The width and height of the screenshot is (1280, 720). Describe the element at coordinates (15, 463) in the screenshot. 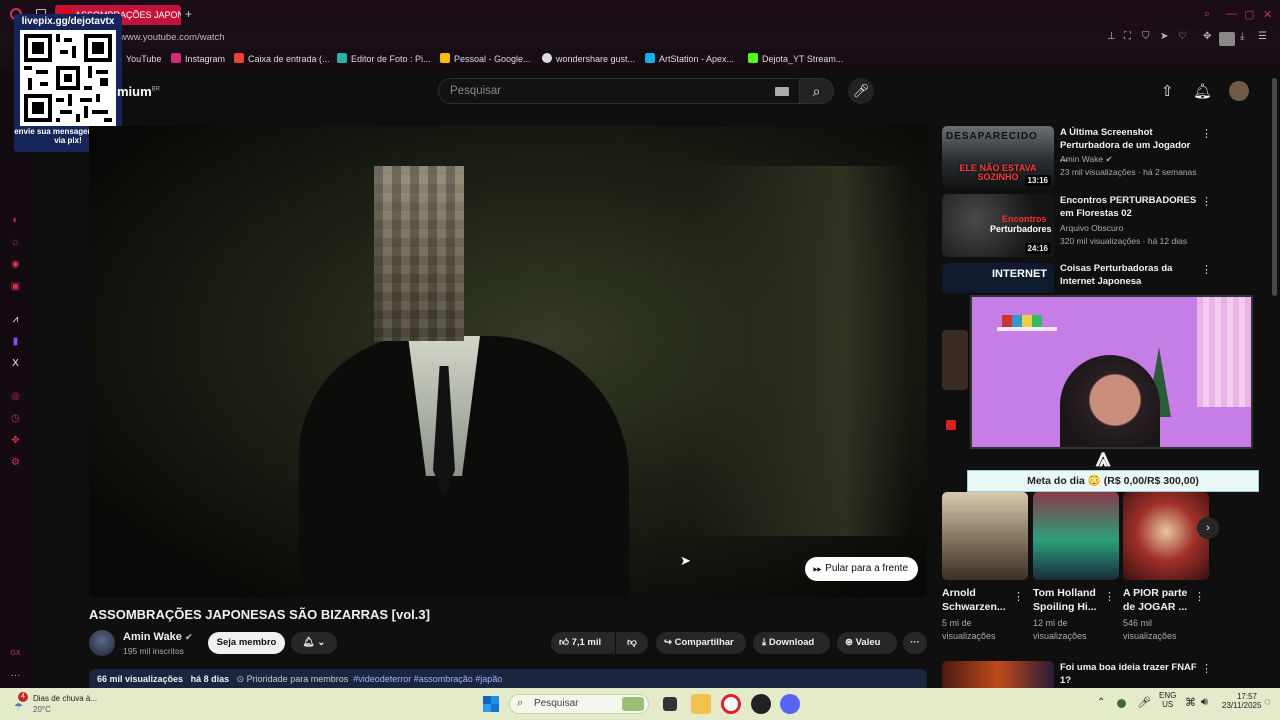

I see `settings-icon: ⚙` at that location.